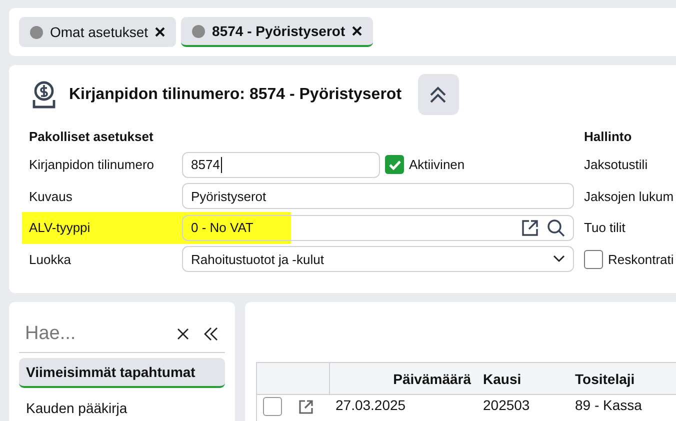  I want to click on table-cell: 202503, so click(523, 407).